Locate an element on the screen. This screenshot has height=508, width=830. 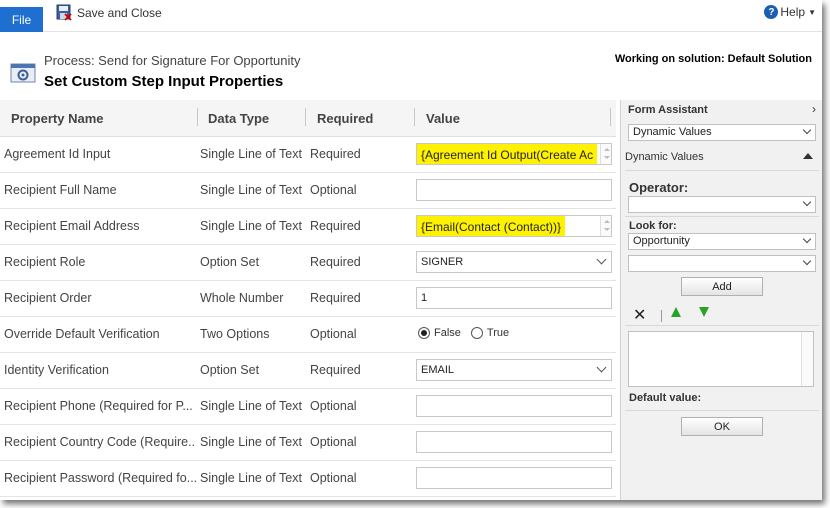
property-name: Override Default Verification is located at coordinates (82, 334).